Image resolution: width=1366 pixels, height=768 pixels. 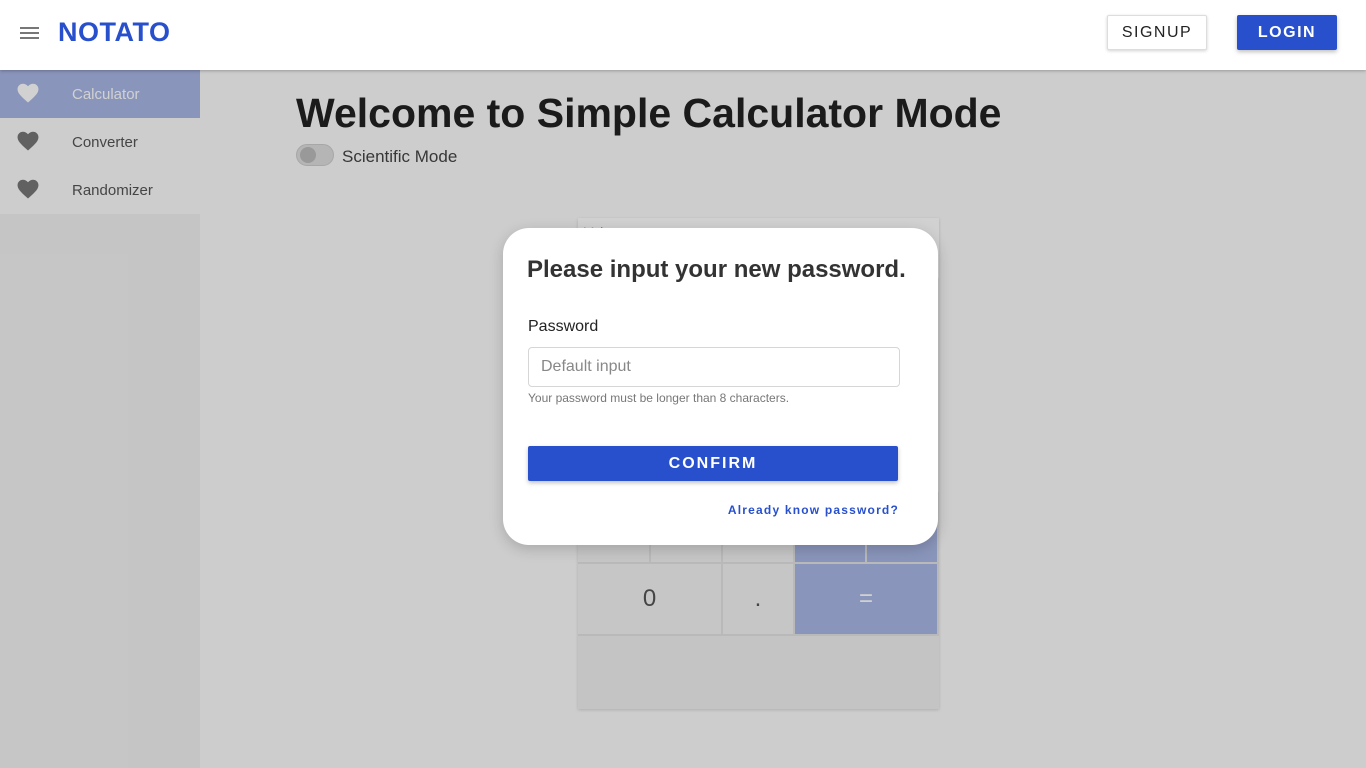 I want to click on password-label: Password, so click(x=563, y=326).